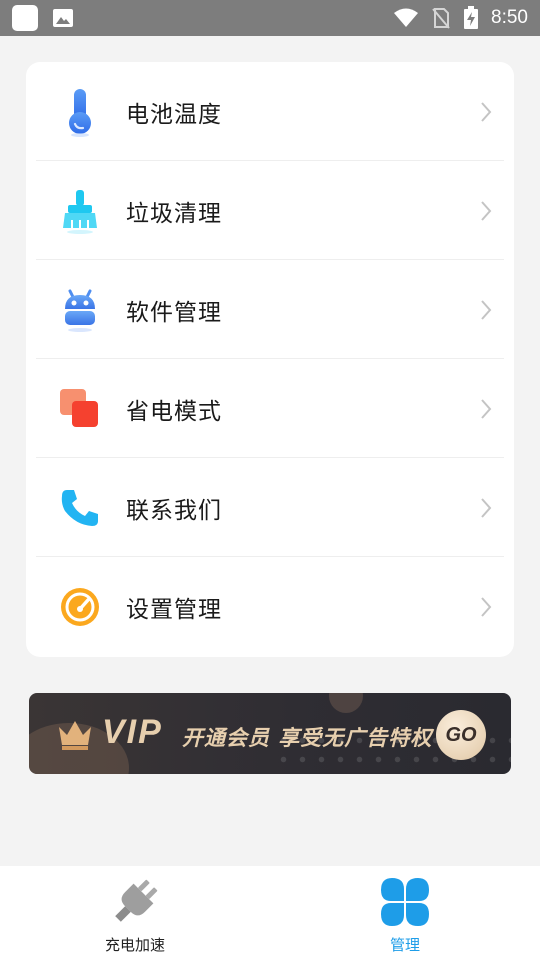  Describe the element at coordinates (270, 309) in the screenshot. I see `menu-item-software-management: 软件管理` at that location.